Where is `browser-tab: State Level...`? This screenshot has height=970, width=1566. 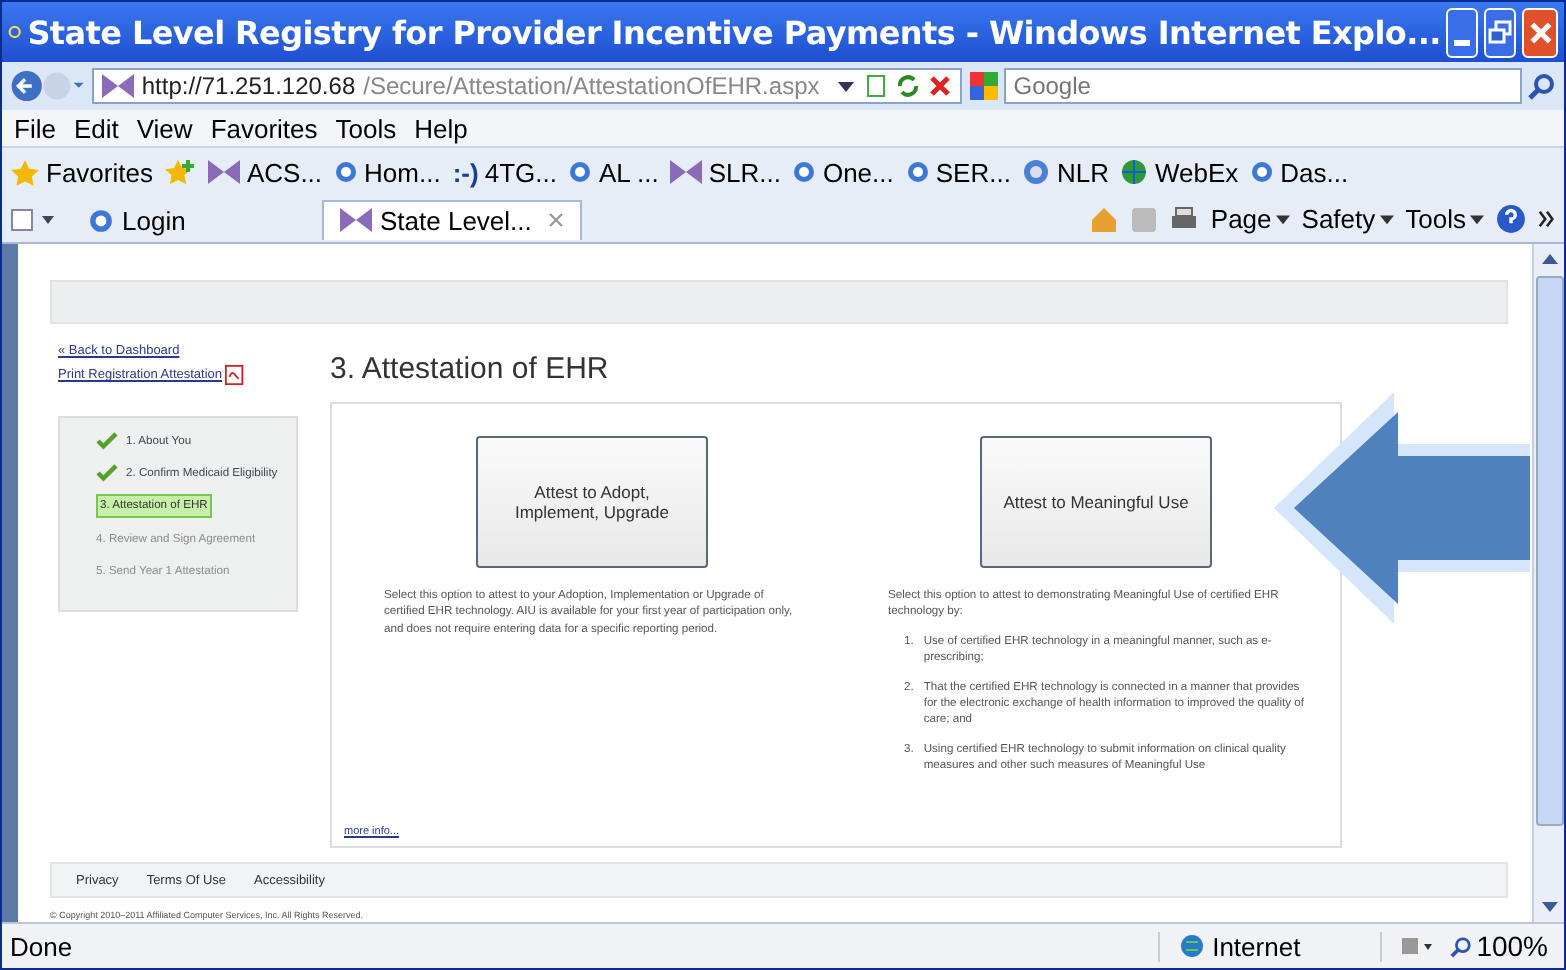 browser-tab: State Level... is located at coordinates (452, 219).